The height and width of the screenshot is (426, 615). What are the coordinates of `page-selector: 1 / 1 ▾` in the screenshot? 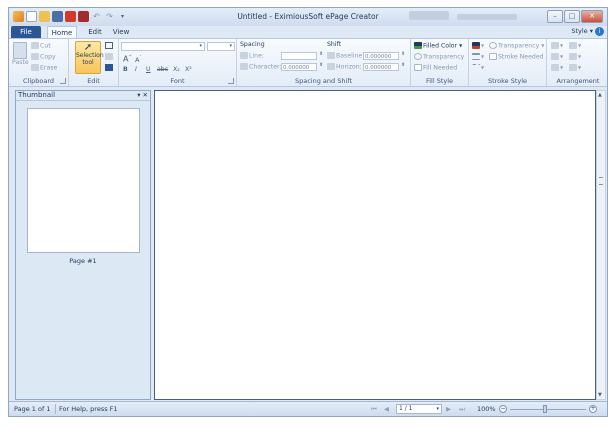 It's located at (419, 409).